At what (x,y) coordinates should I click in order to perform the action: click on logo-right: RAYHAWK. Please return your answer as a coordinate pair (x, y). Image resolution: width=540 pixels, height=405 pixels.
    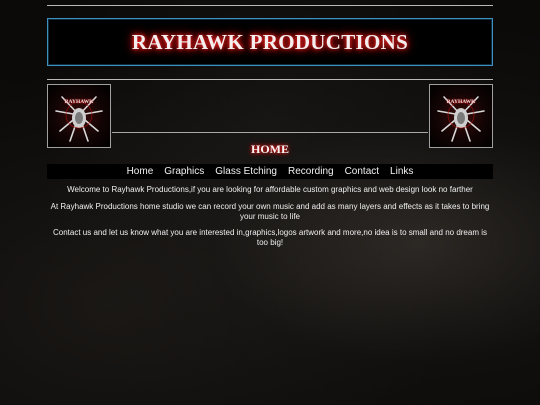
    Looking at the image, I should click on (461, 116).